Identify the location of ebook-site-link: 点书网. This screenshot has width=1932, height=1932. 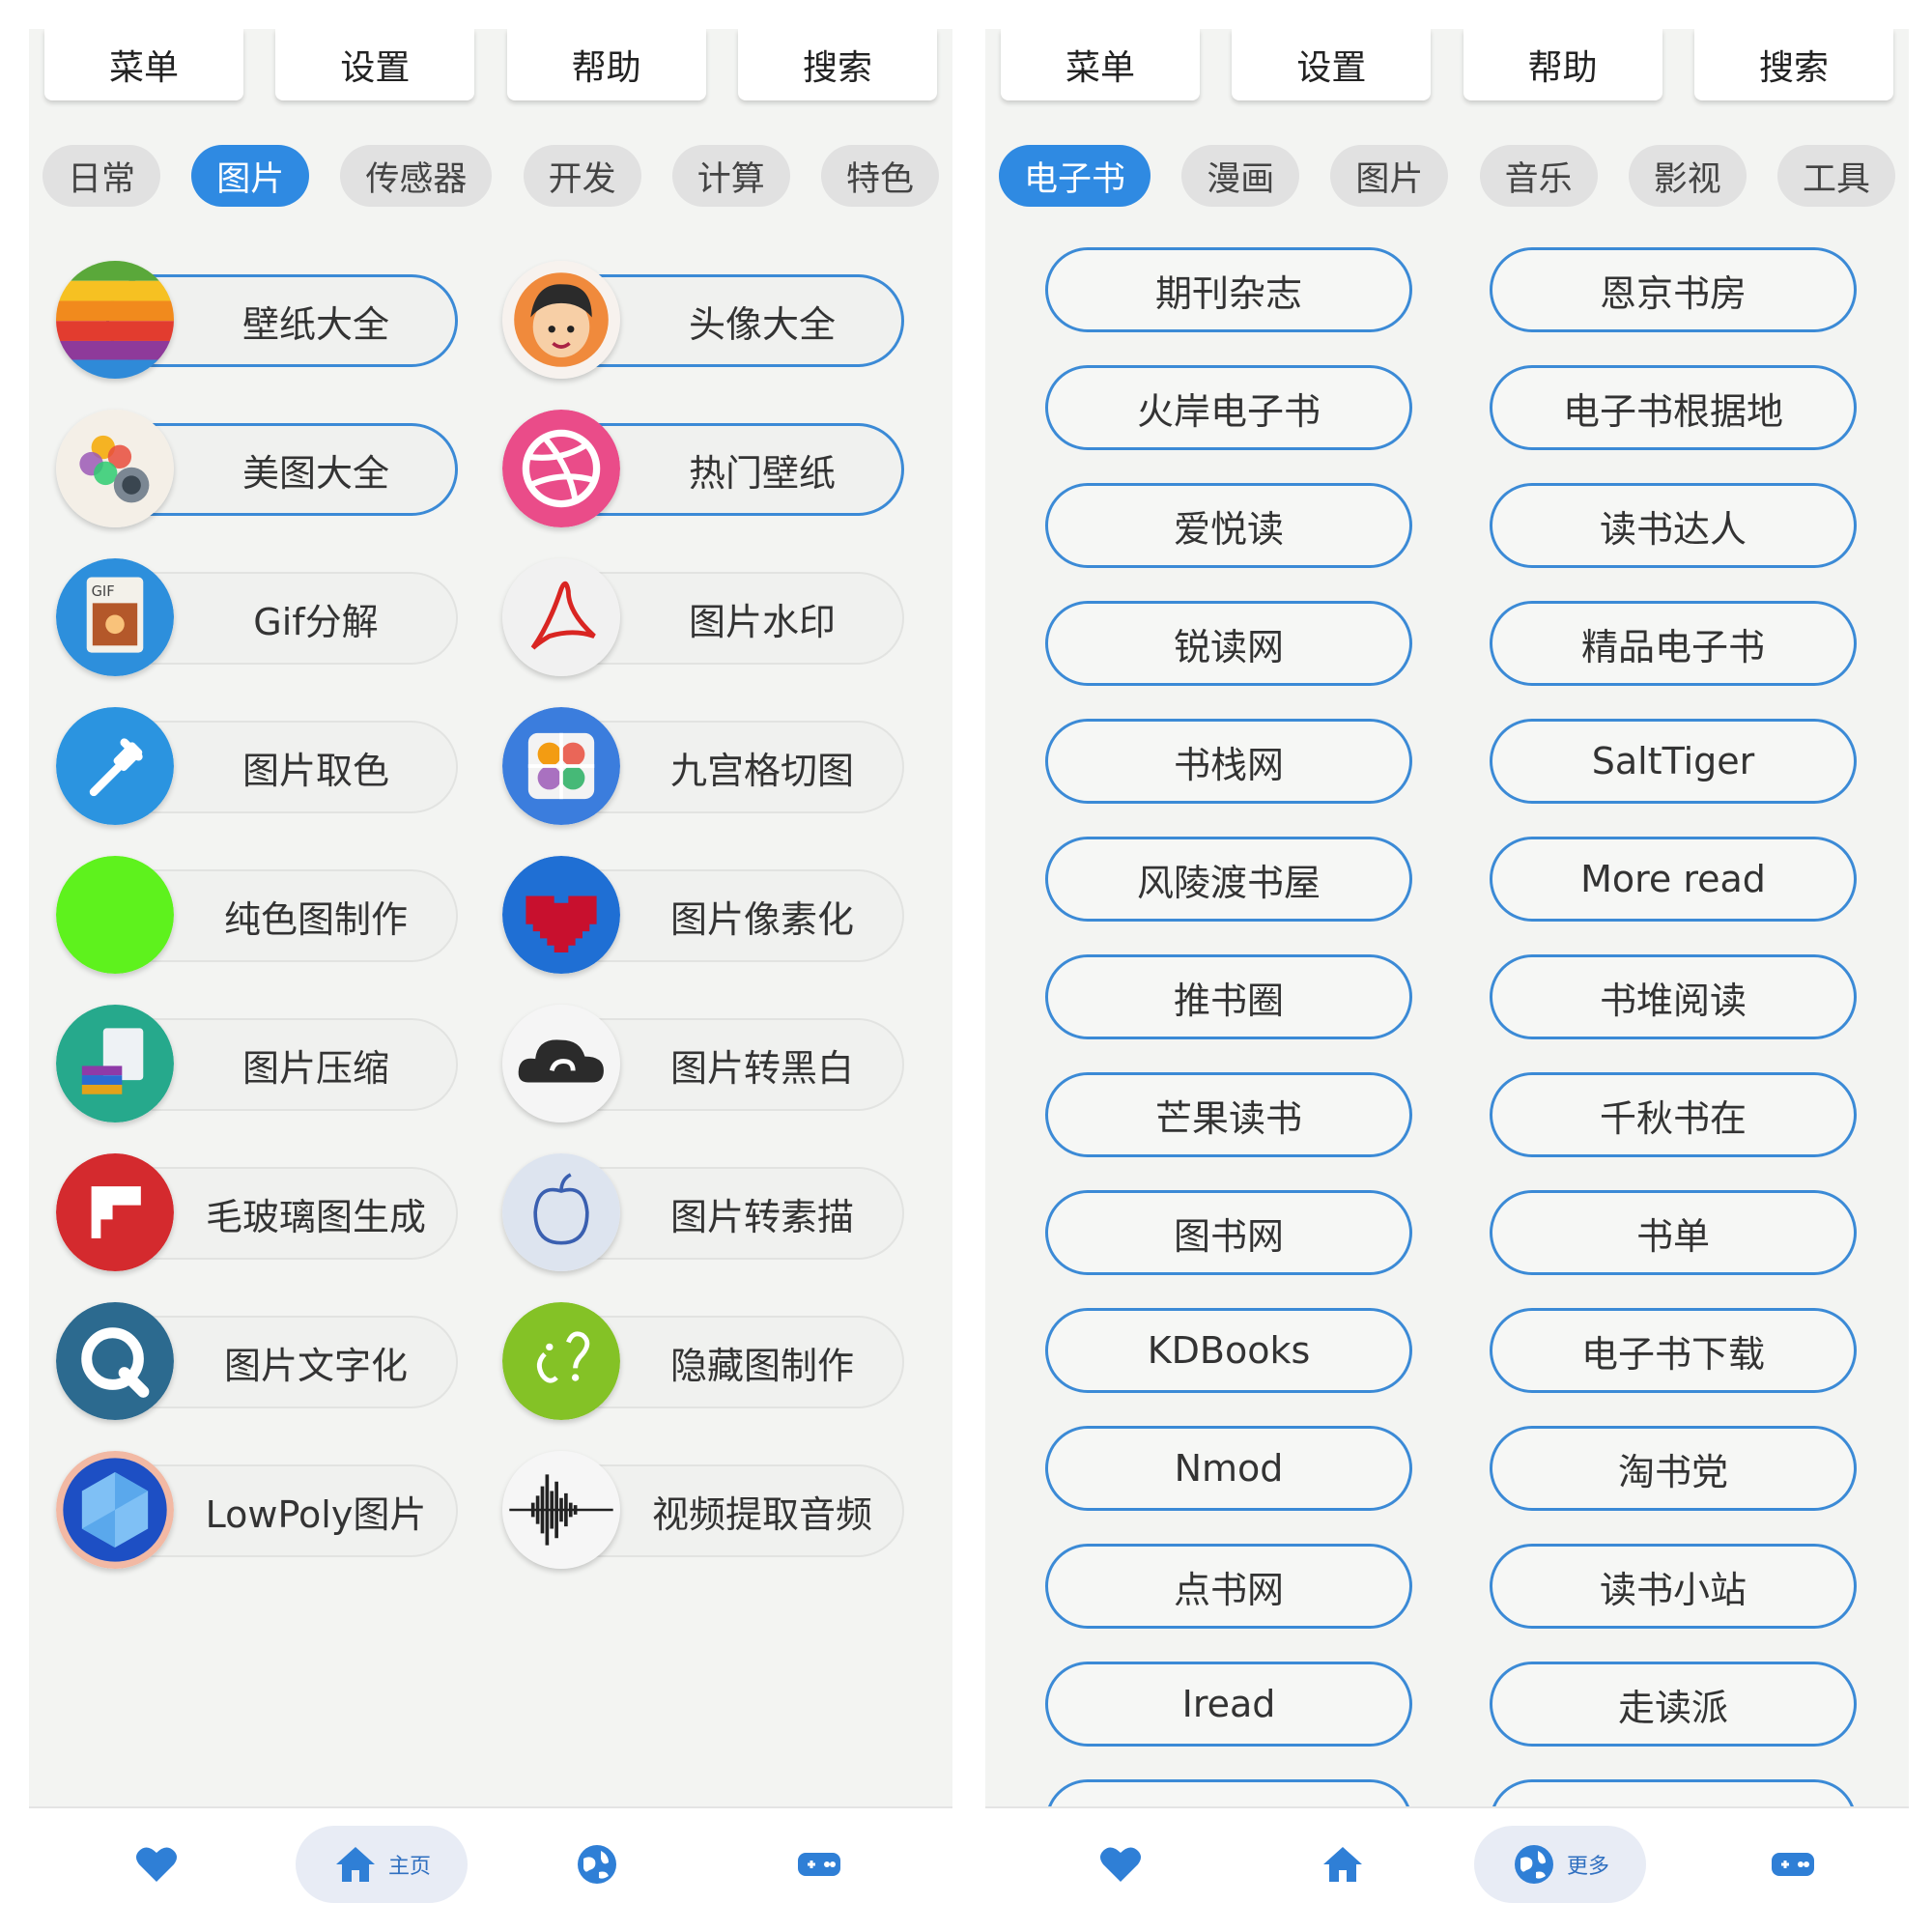
(1228, 1586).